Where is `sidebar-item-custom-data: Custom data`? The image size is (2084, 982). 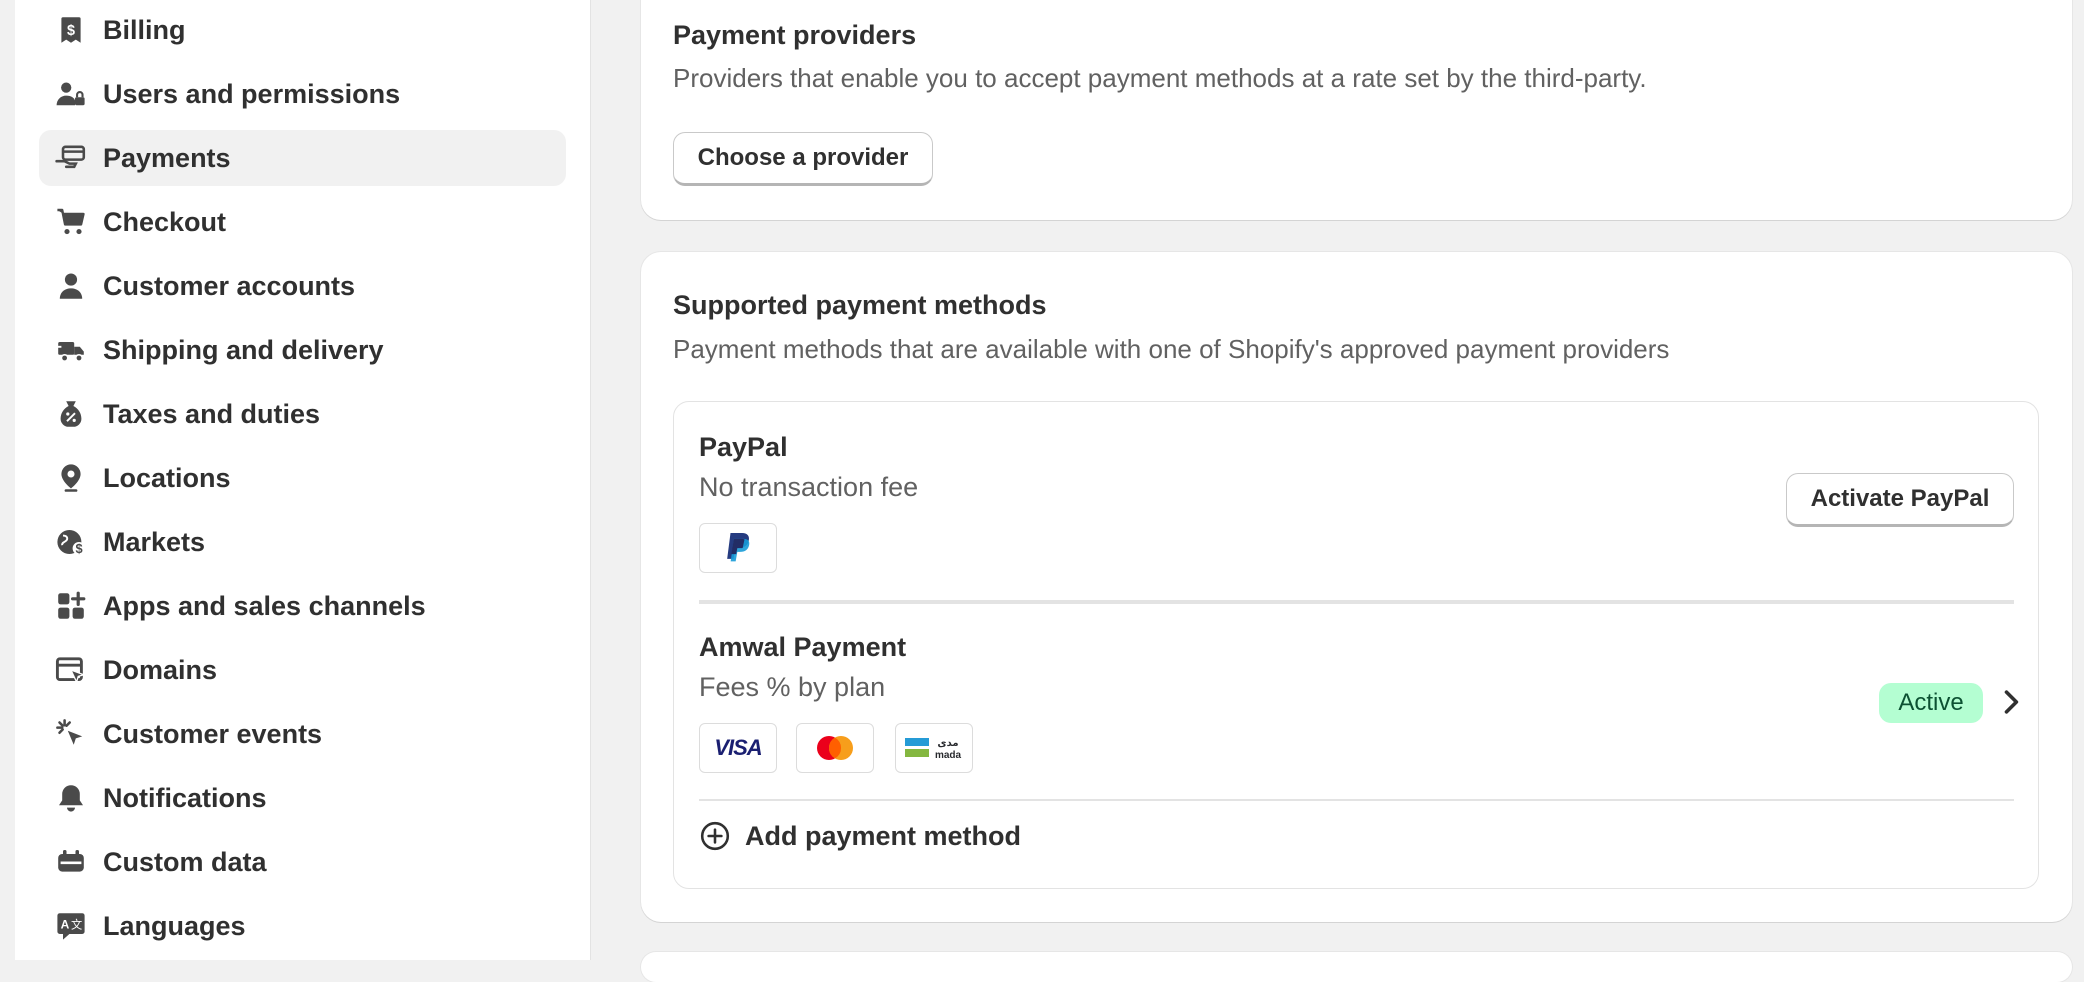 sidebar-item-custom-data: Custom data is located at coordinates (302, 862).